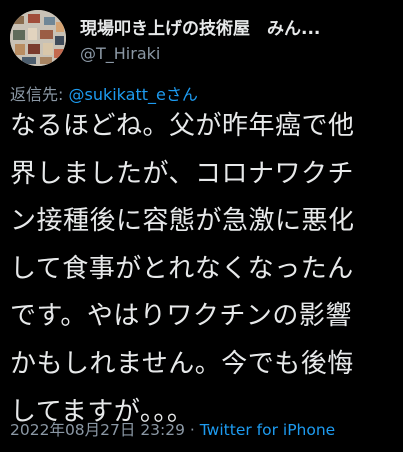 The height and width of the screenshot is (452, 403). I want to click on avatar-icon, so click(38, 38).